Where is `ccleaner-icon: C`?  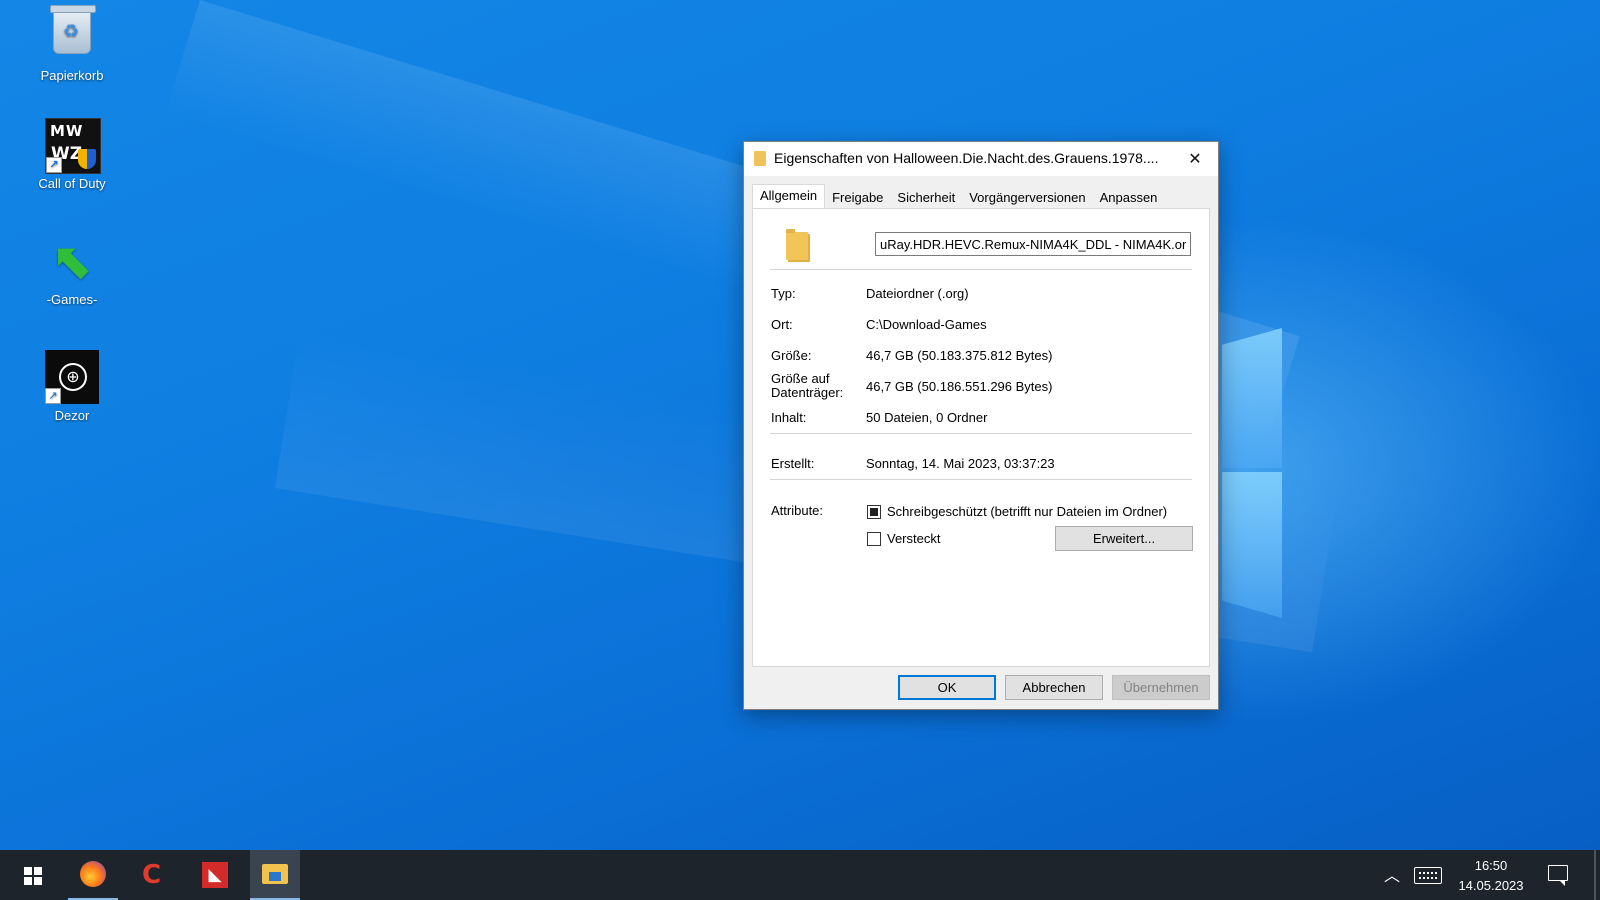
ccleaner-icon: C is located at coordinates (152, 875).